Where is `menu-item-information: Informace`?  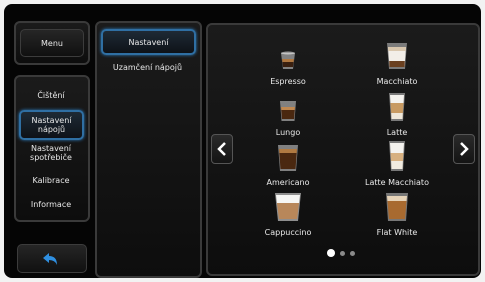 menu-item-information: Informace is located at coordinates (51, 204).